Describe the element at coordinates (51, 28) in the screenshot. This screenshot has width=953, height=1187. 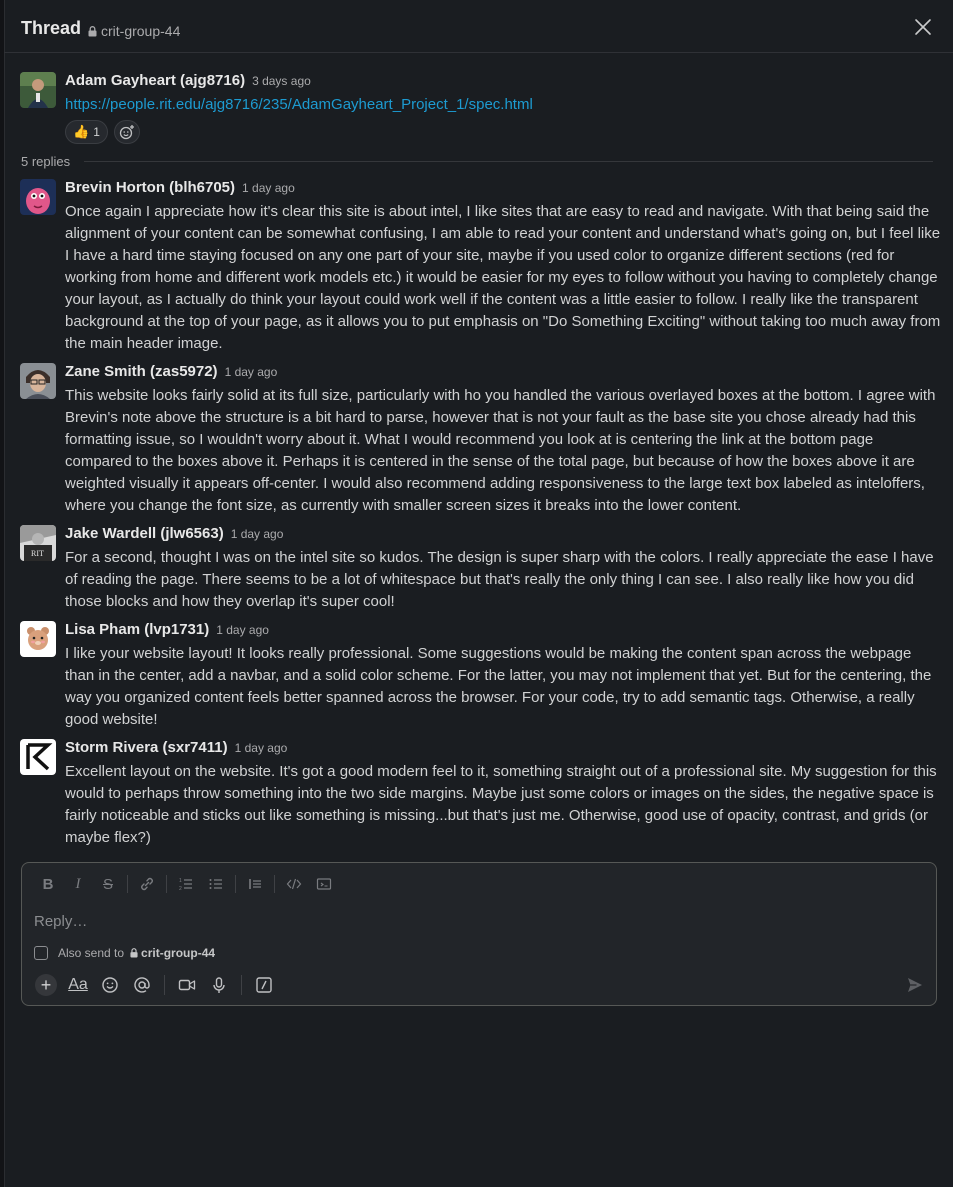
I see `thread-title: Thread` at that location.